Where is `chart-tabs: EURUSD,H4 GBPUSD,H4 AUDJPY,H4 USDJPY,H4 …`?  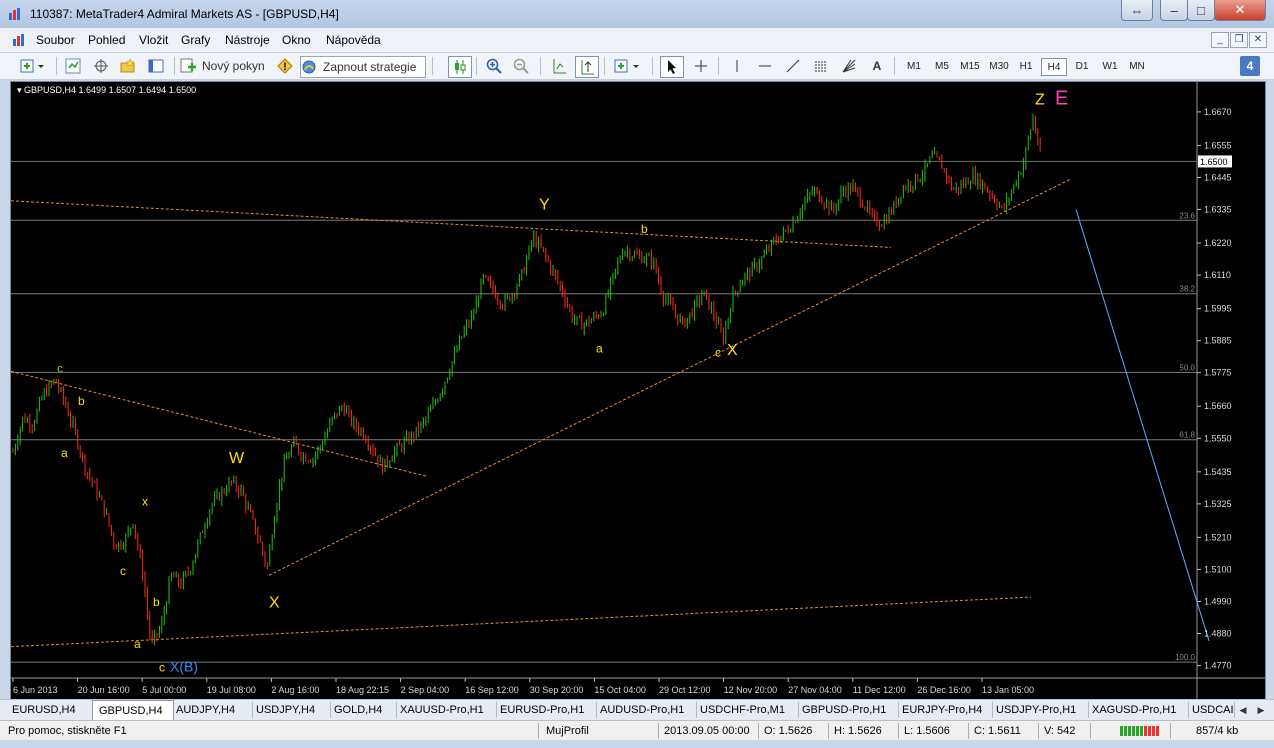
chart-tabs: EURUSD,H4 GBPUSD,H4 AUDJPY,H4 USDJPY,H4 … is located at coordinates (637, 709).